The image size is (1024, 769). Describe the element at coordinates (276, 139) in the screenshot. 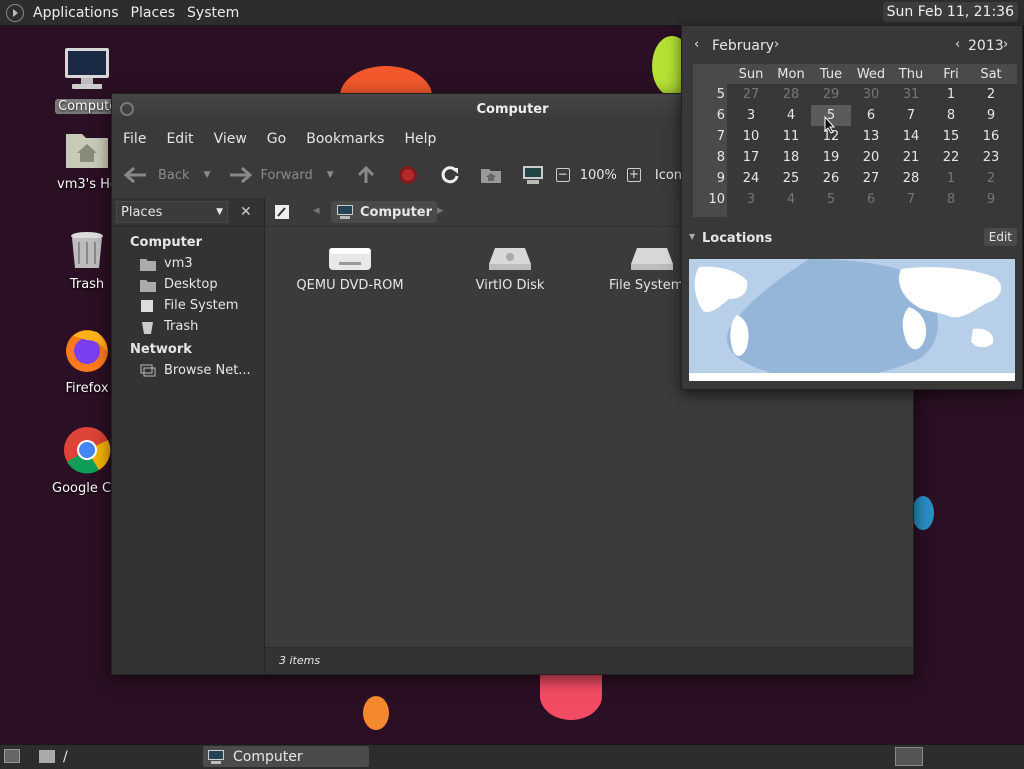

I see `menu-go: Go` at that location.